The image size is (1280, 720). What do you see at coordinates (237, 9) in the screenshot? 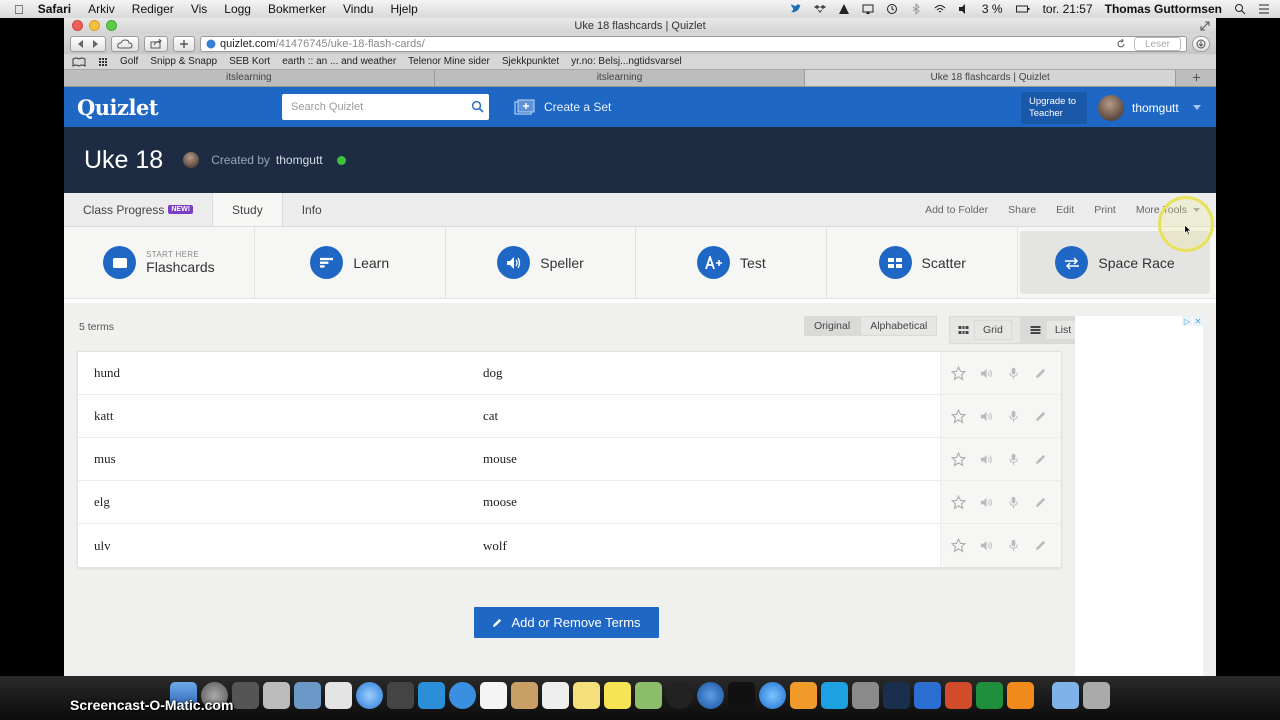
I see `menu-logg: Logg` at bounding box center [237, 9].